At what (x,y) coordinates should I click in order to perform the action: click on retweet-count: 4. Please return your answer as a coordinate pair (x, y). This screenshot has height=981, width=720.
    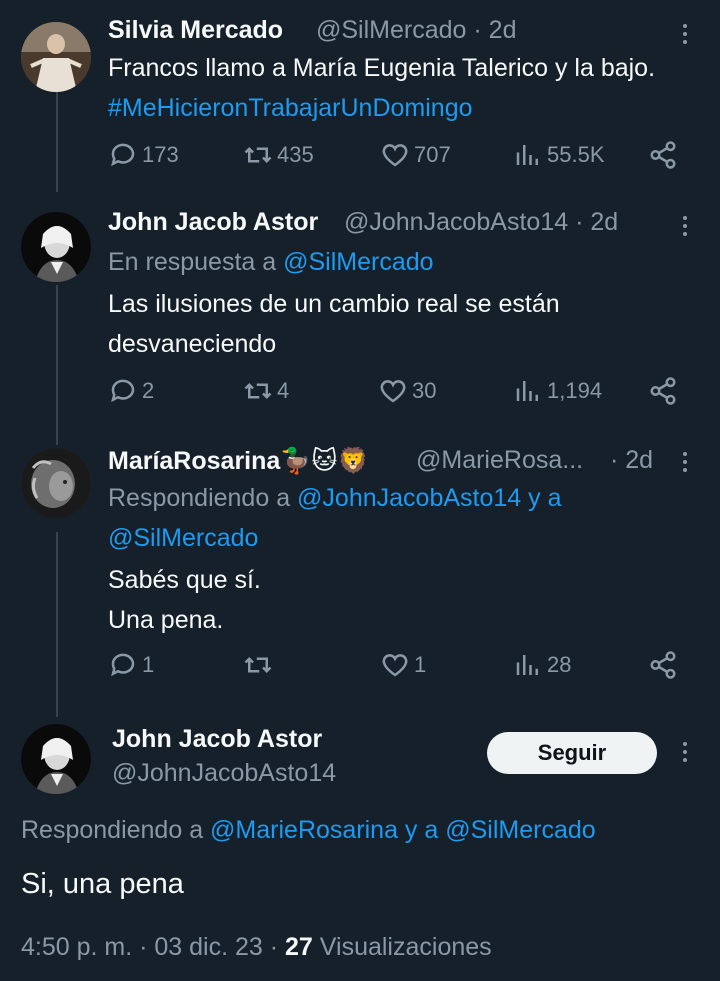
    Looking at the image, I should click on (283, 390).